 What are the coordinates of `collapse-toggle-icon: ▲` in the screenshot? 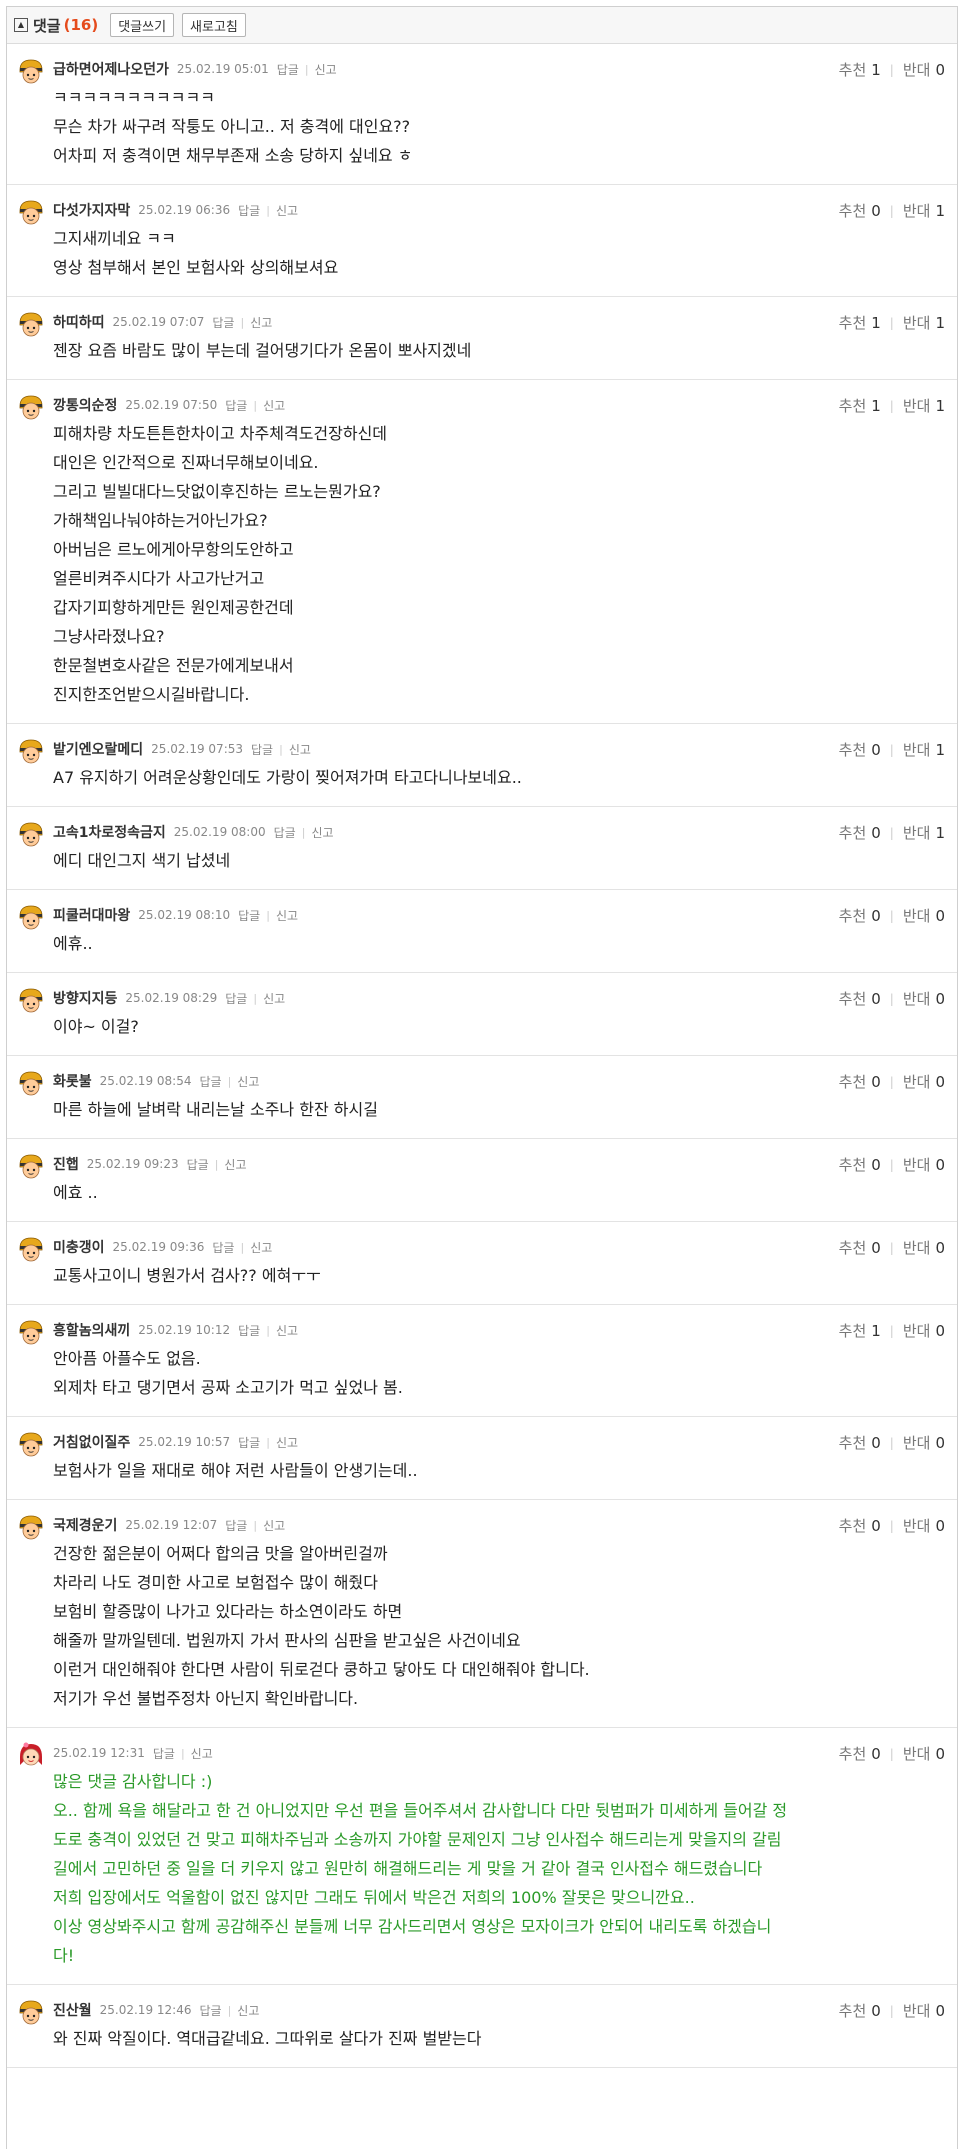 It's located at (21, 25).